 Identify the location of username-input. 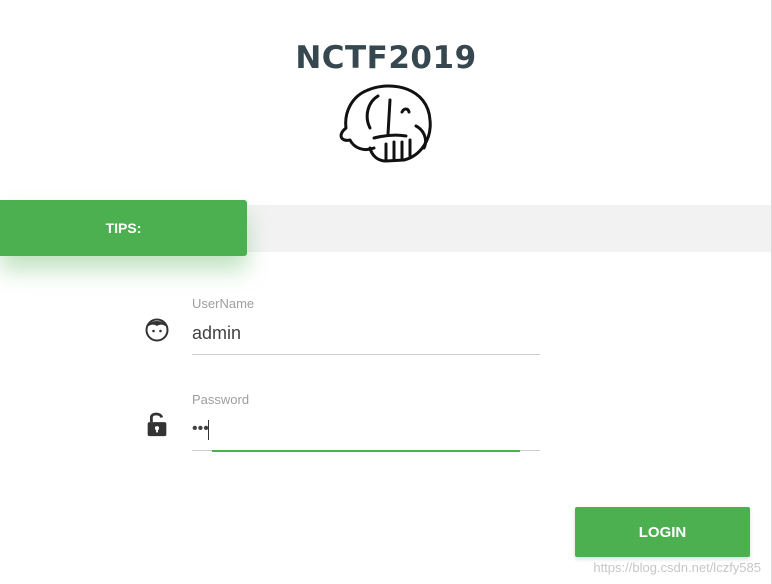
(366, 333).